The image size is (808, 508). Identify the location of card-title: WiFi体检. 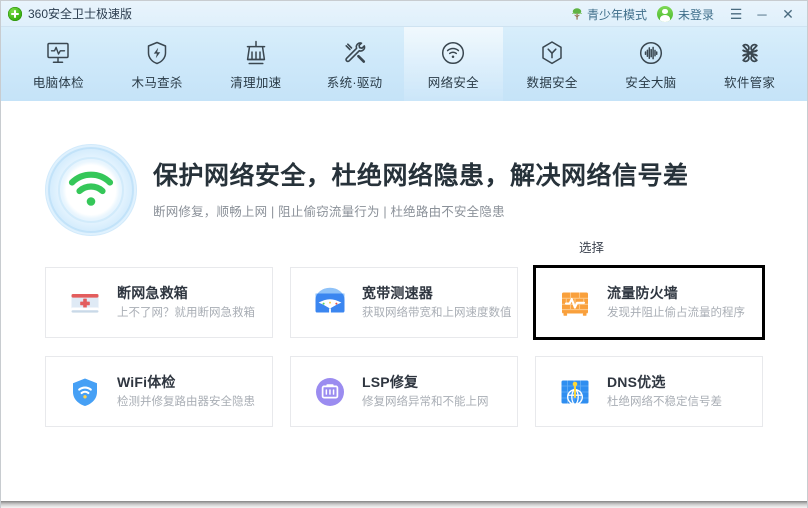
(146, 381).